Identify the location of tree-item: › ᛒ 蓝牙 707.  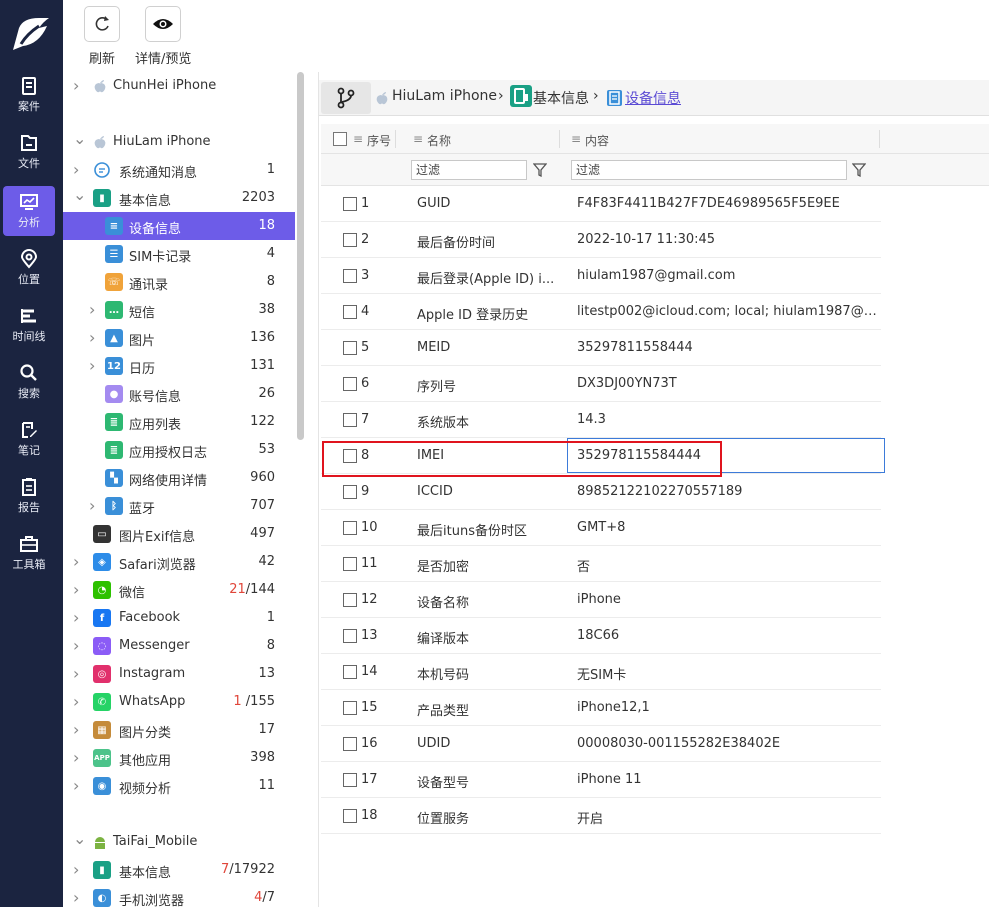
(179, 506).